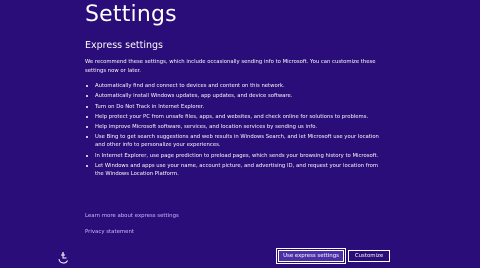 The image size is (480, 268). What do you see at coordinates (311, 256) in the screenshot?
I see `use-express-settings-button: Use express settings` at bounding box center [311, 256].